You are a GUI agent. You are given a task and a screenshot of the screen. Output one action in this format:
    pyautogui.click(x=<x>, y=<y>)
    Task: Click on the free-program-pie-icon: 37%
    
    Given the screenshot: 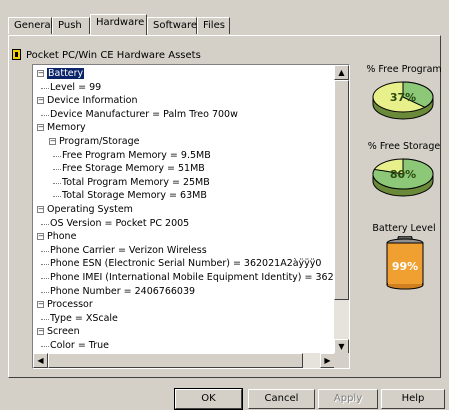 What is the action you would take?
    pyautogui.click(x=403, y=100)
    